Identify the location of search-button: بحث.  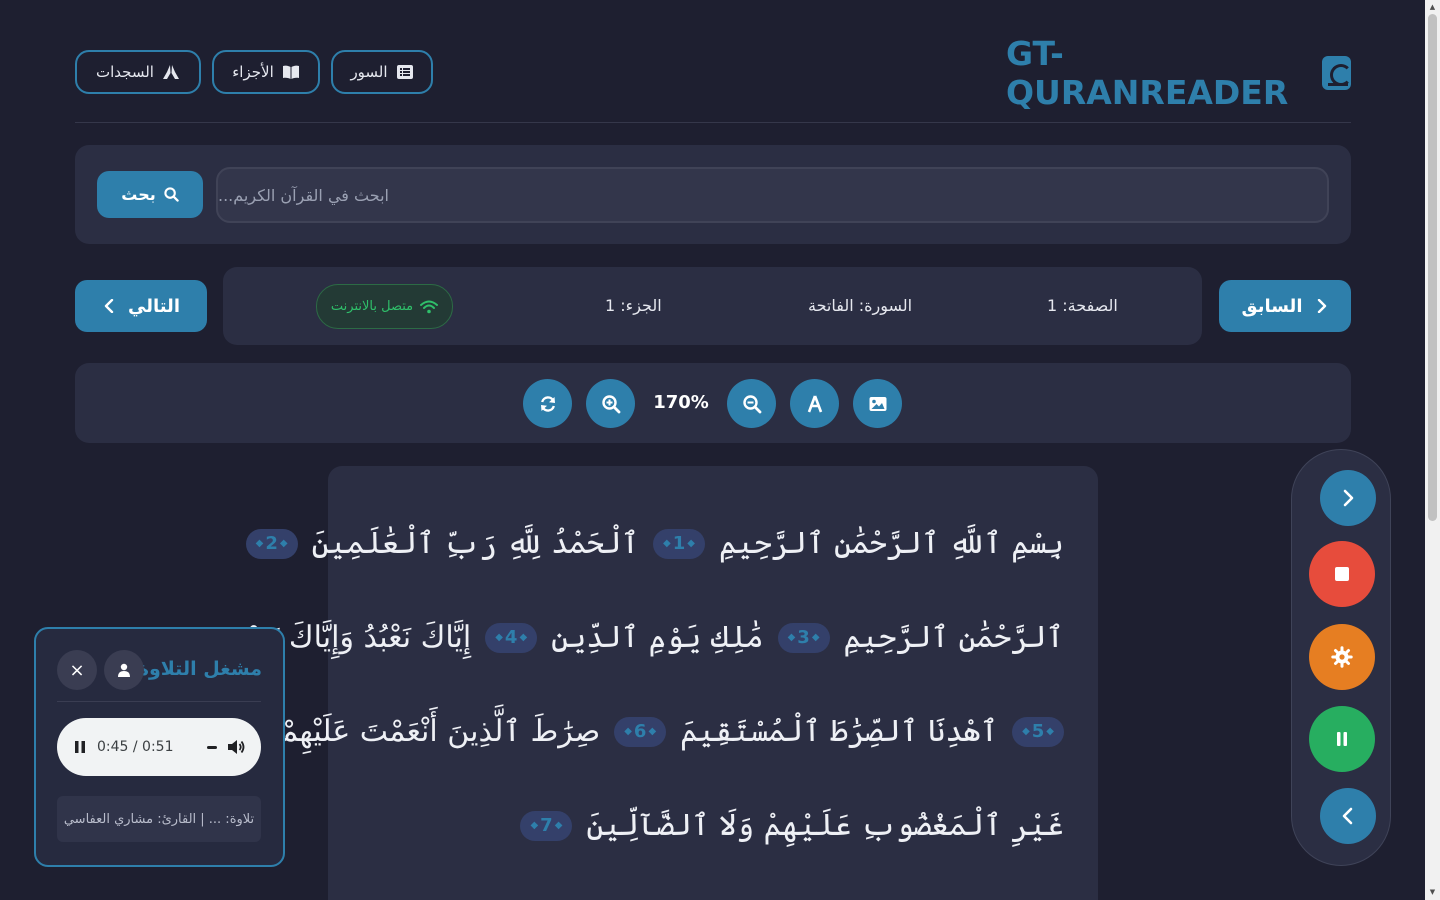
(150, 194).